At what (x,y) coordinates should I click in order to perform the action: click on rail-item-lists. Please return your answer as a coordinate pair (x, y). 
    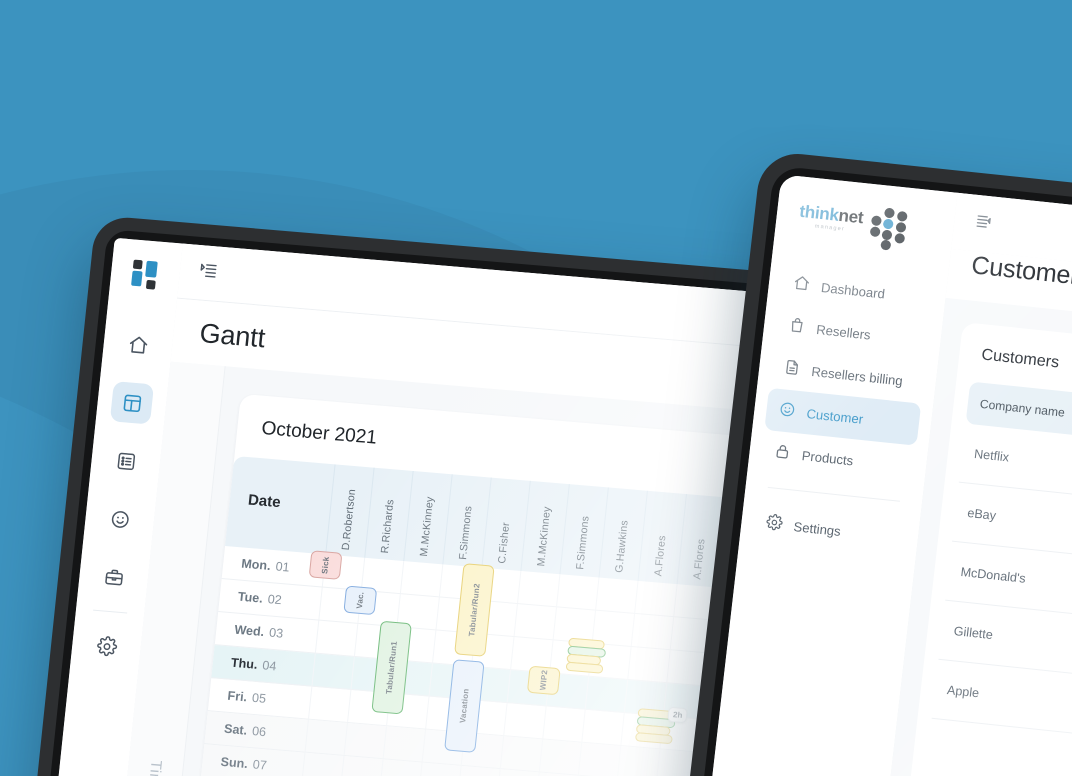
    Looking at the image, I should click on (126, 460).